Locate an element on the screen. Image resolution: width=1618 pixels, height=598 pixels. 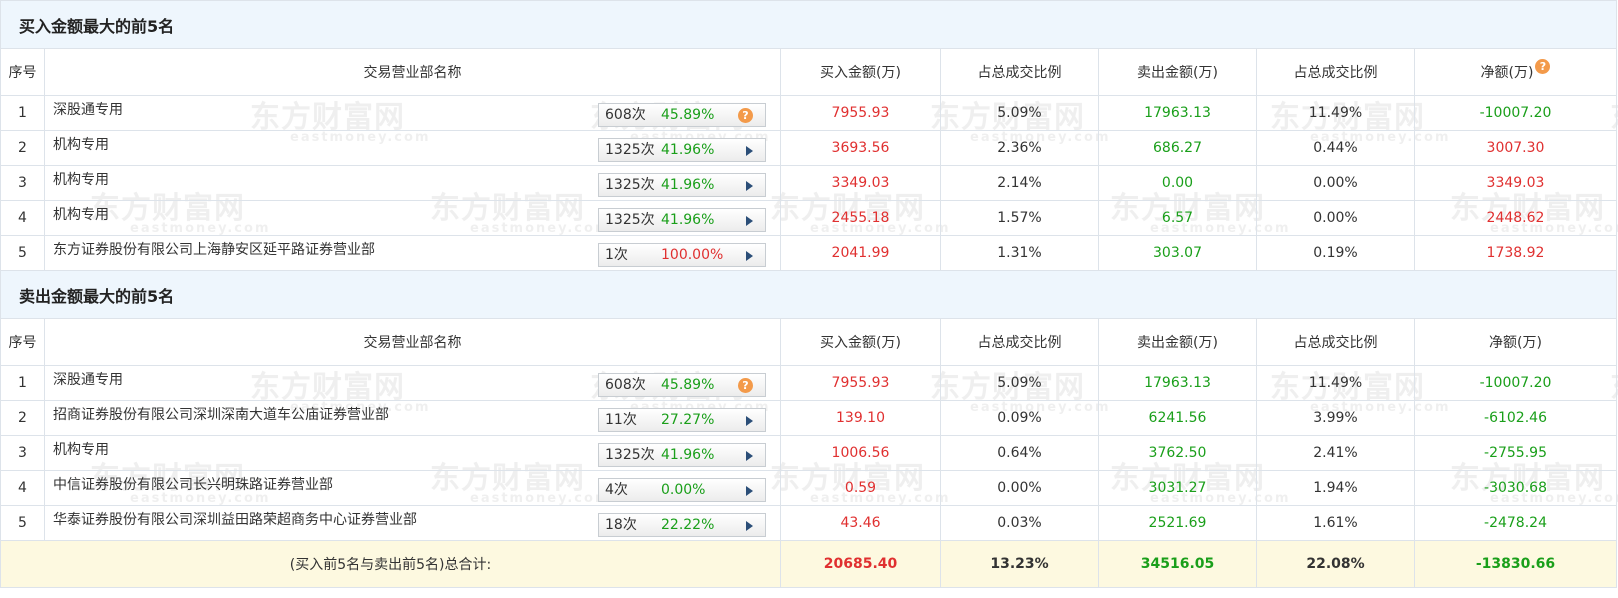
header-buy-ratio: 占总成交比例 is located at coordinates (1019, 342).